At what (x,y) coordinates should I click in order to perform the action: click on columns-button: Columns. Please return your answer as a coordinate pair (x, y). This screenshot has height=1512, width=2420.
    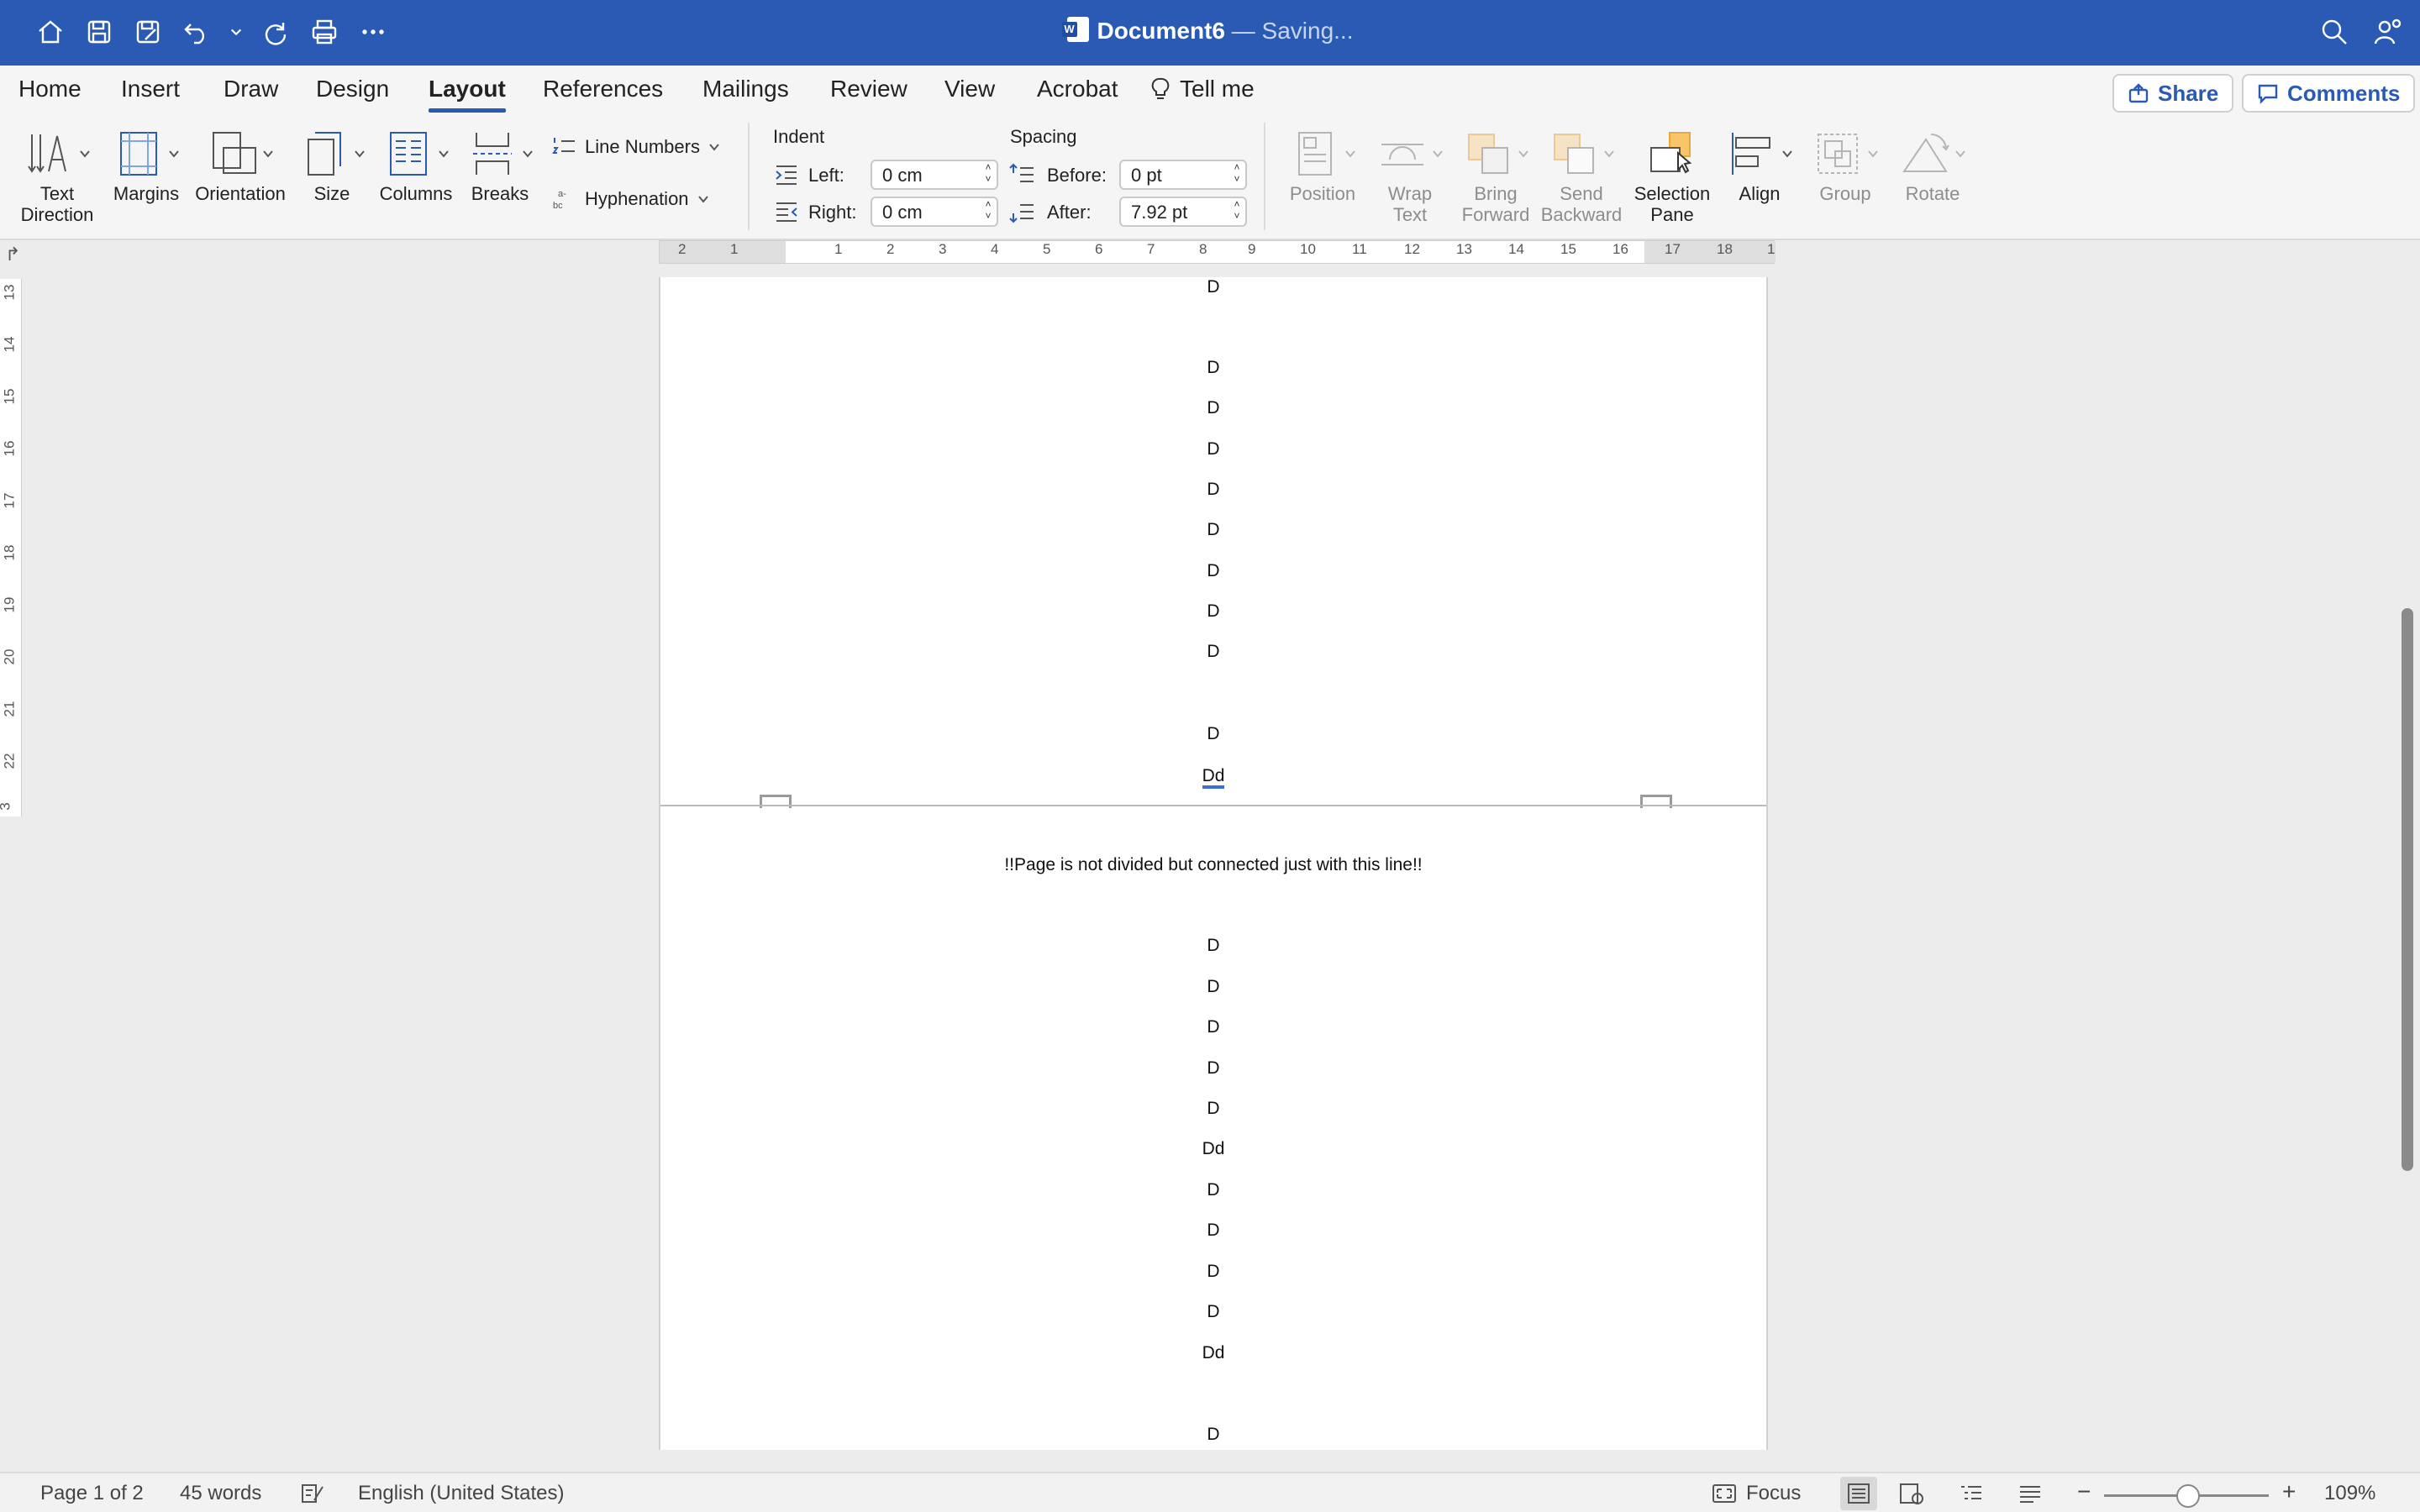
    Looking at the image, I should click on (415, 164).